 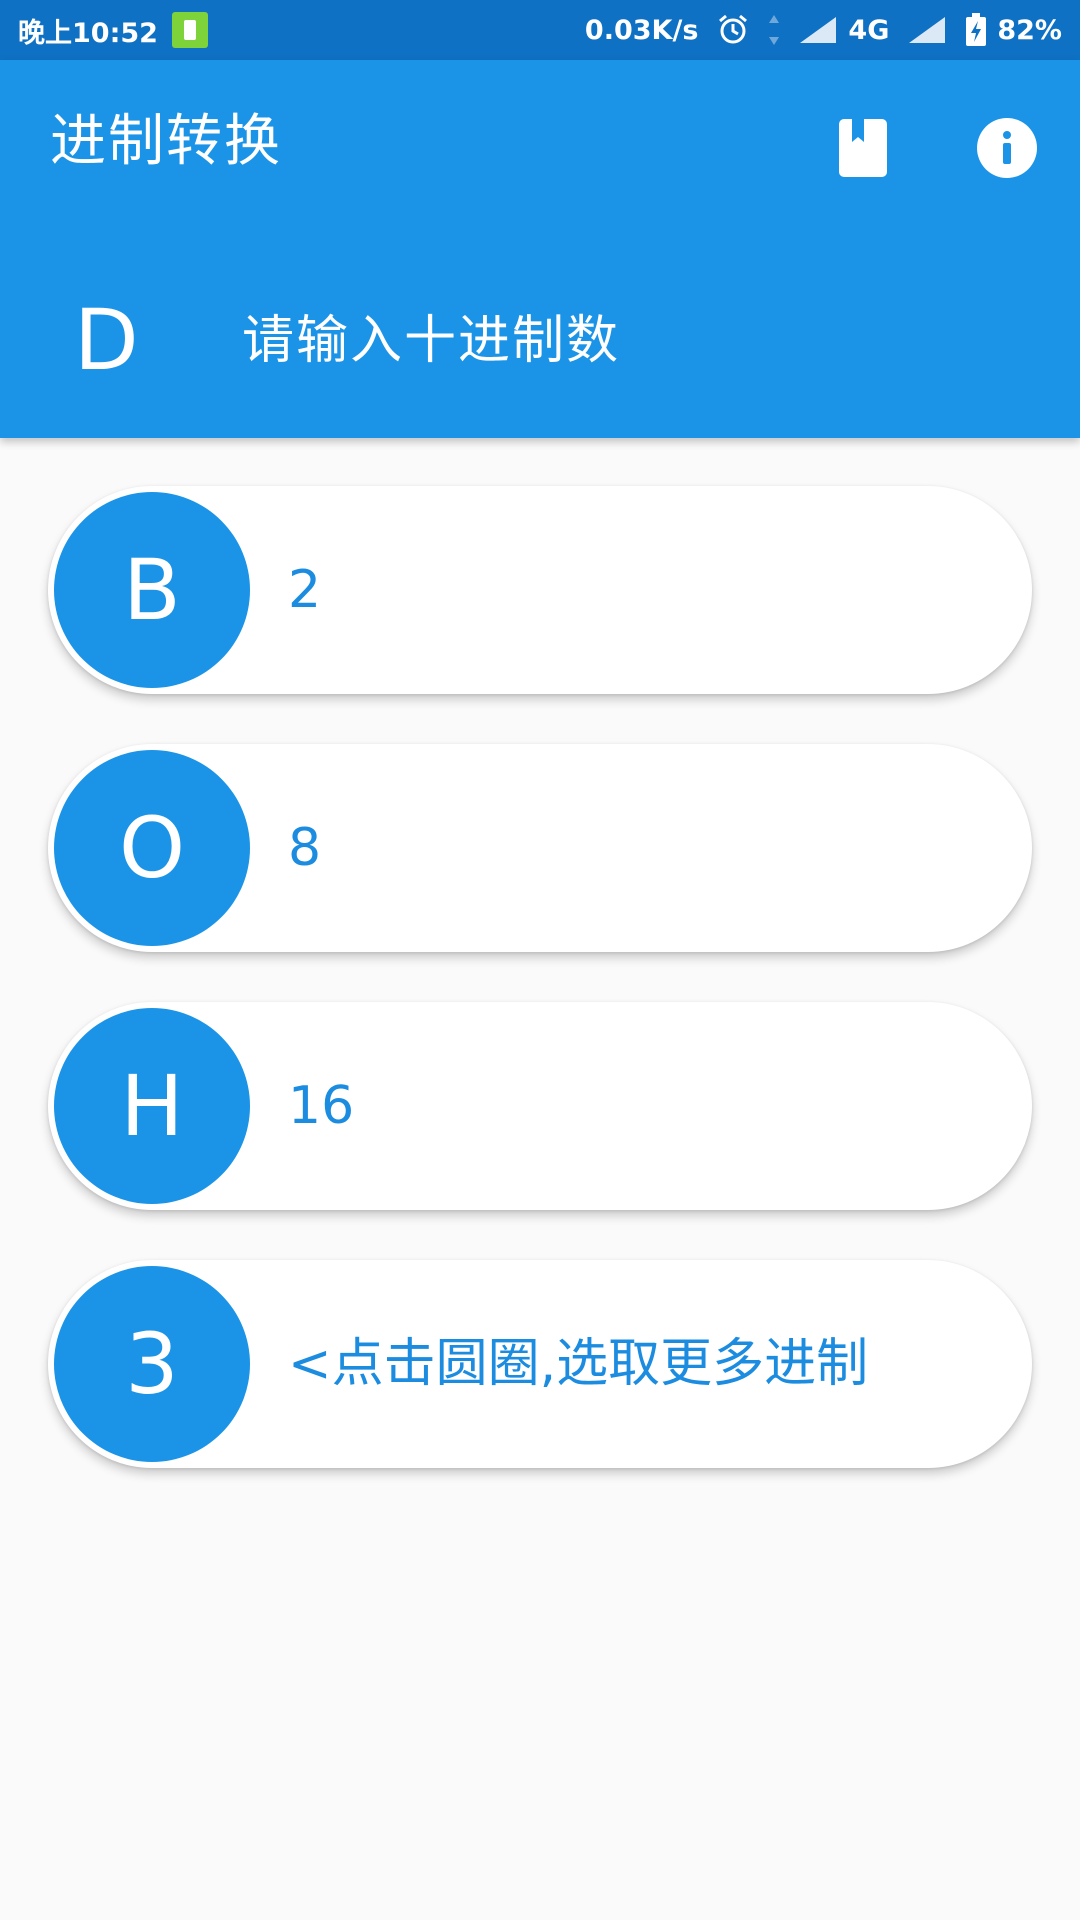 What do you see at coordinates (774, 30) in the screenshot?
I see `data-arrows-icon` at bounding box center [774, 30].